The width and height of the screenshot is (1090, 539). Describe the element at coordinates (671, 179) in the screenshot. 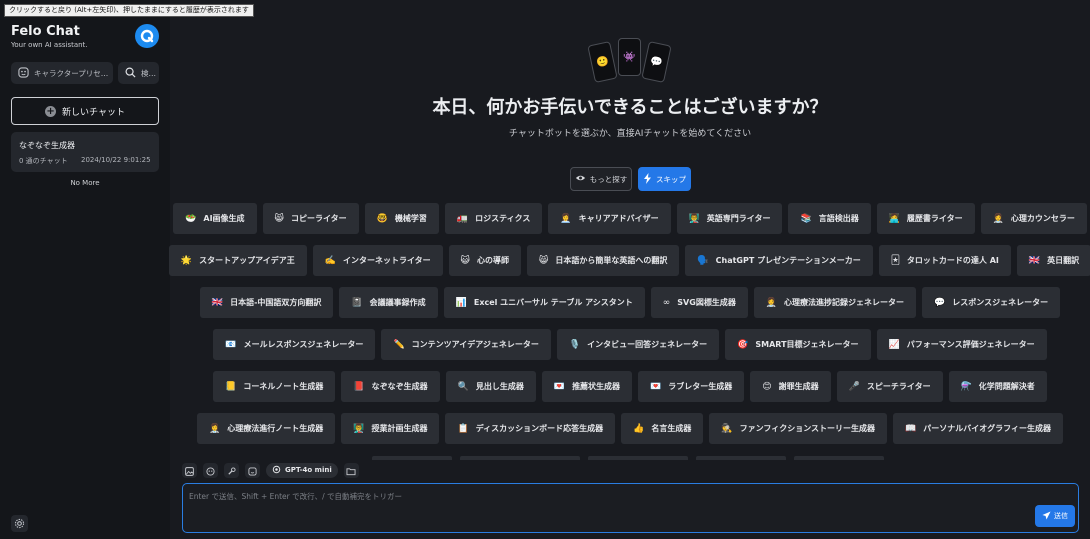

I see `skip-label: スキップ` at that location.